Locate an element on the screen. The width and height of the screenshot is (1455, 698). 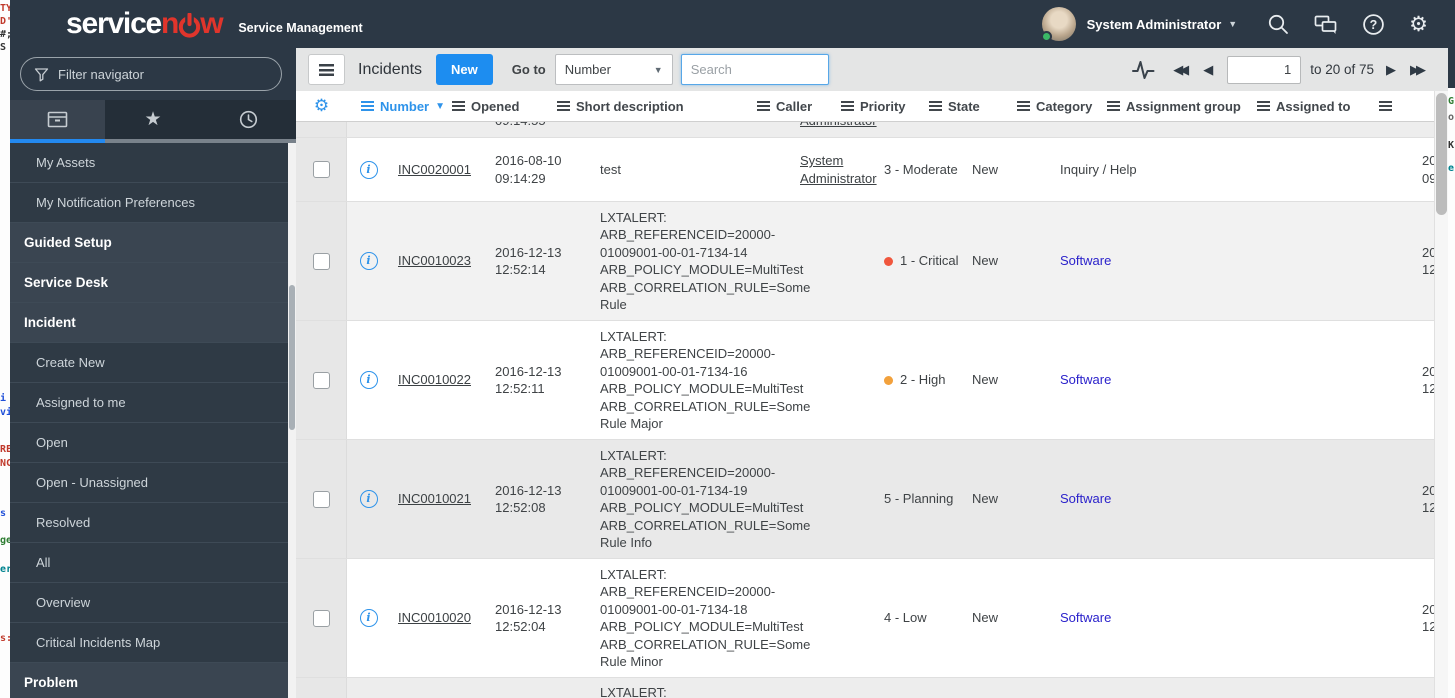
chevron-down-icon: ▼ is located at coordinates (1232, 24).